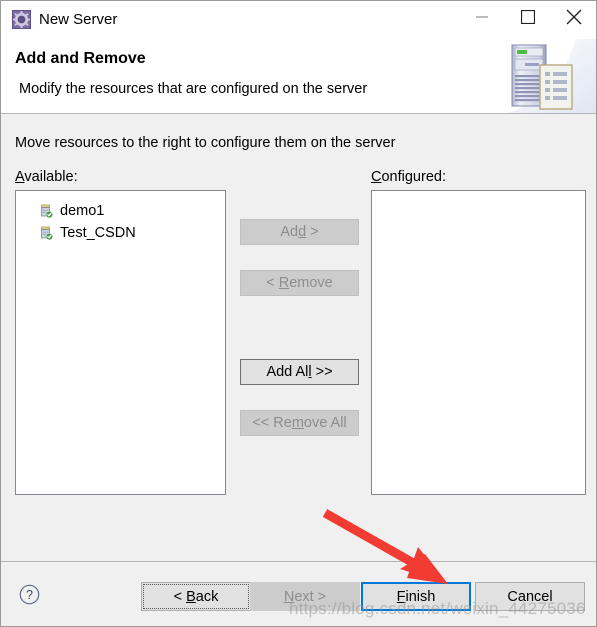  What do you see at coordinates (21, 19) in the screenshot?
I see `server-wizard-icon` at bounding box center [21, 19].